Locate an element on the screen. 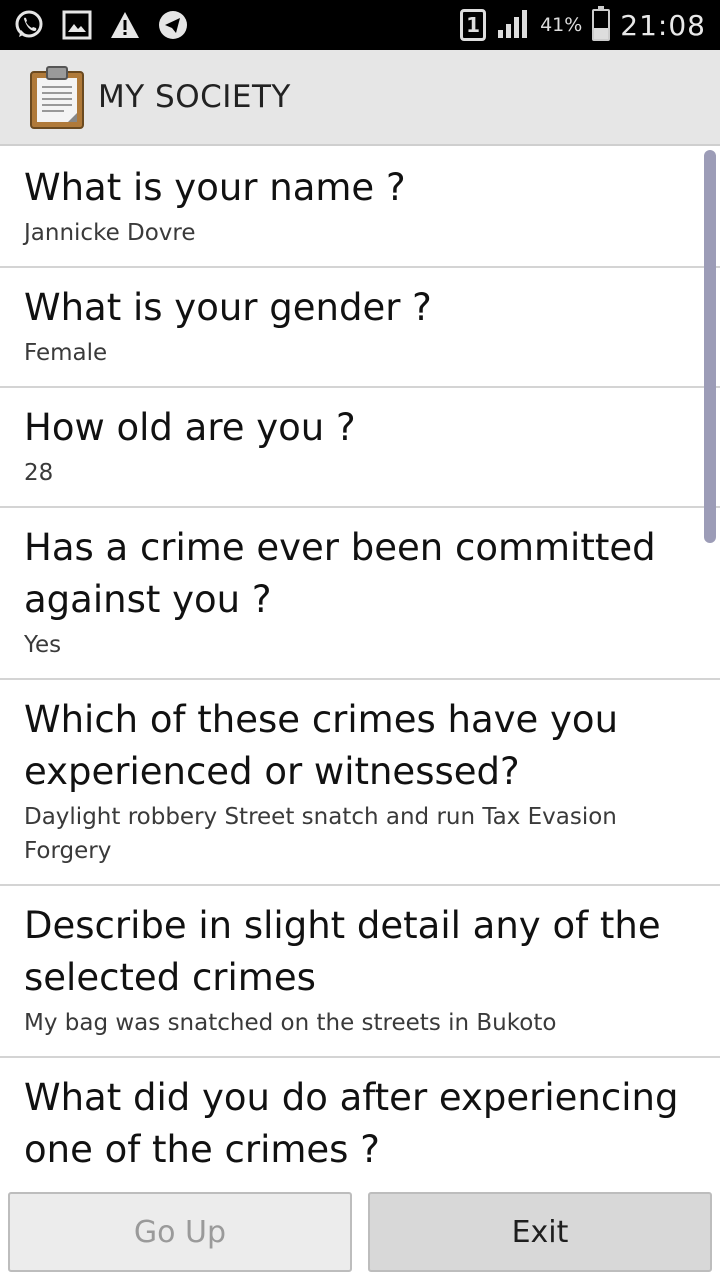  image-icon is located at coordinates (77, 25).